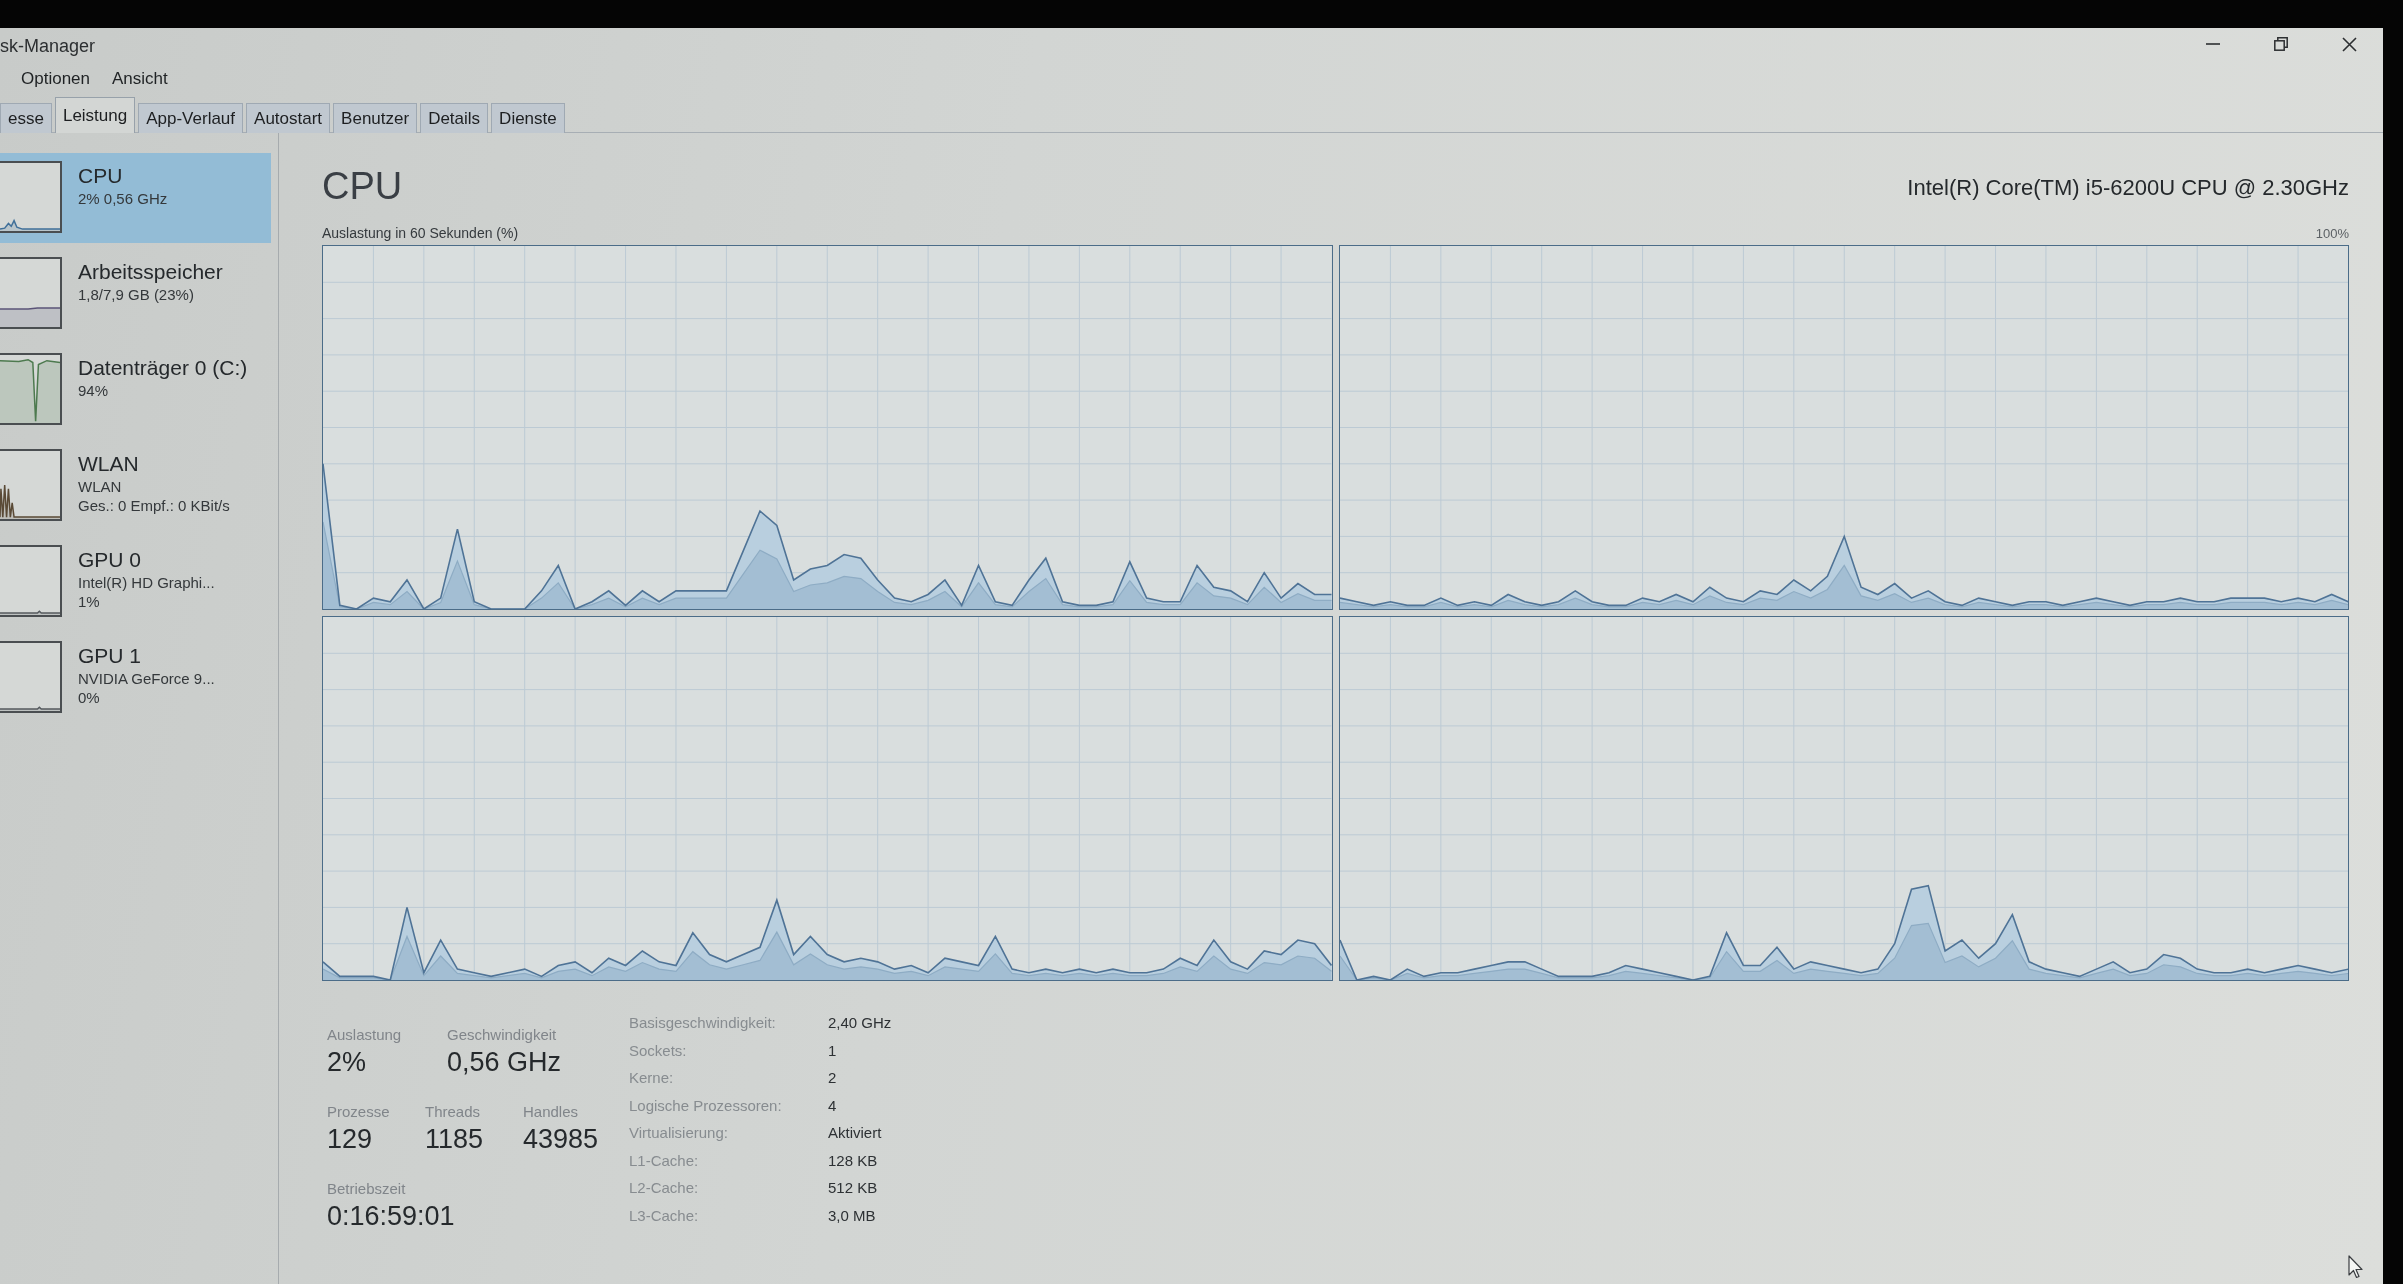 This screenshot has width=2403, height=1284. I want to click on stat-value: 1185, so click(455, 1139).